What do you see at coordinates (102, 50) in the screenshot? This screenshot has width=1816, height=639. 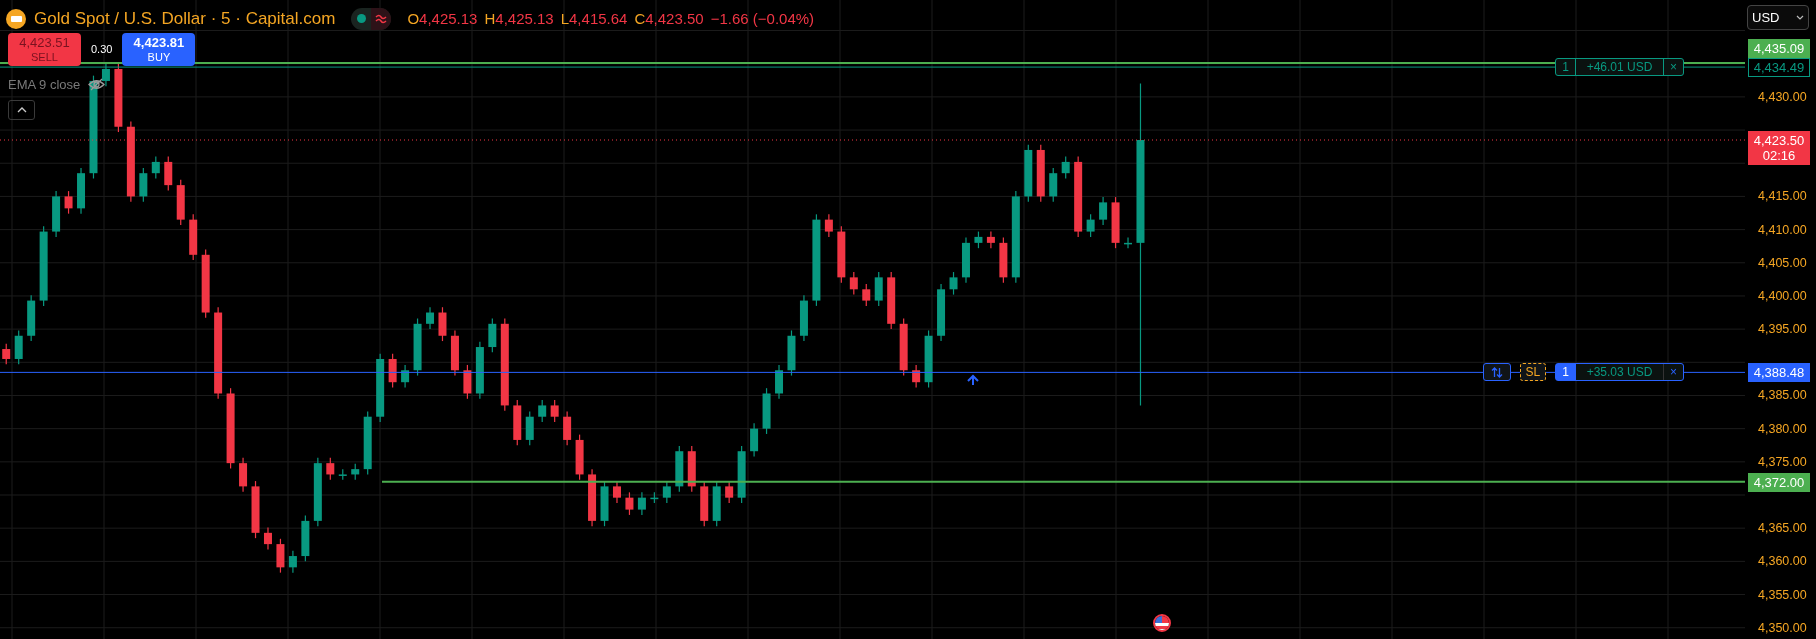 I see `spread-value: 0.30` at bounding box center [102, 50].